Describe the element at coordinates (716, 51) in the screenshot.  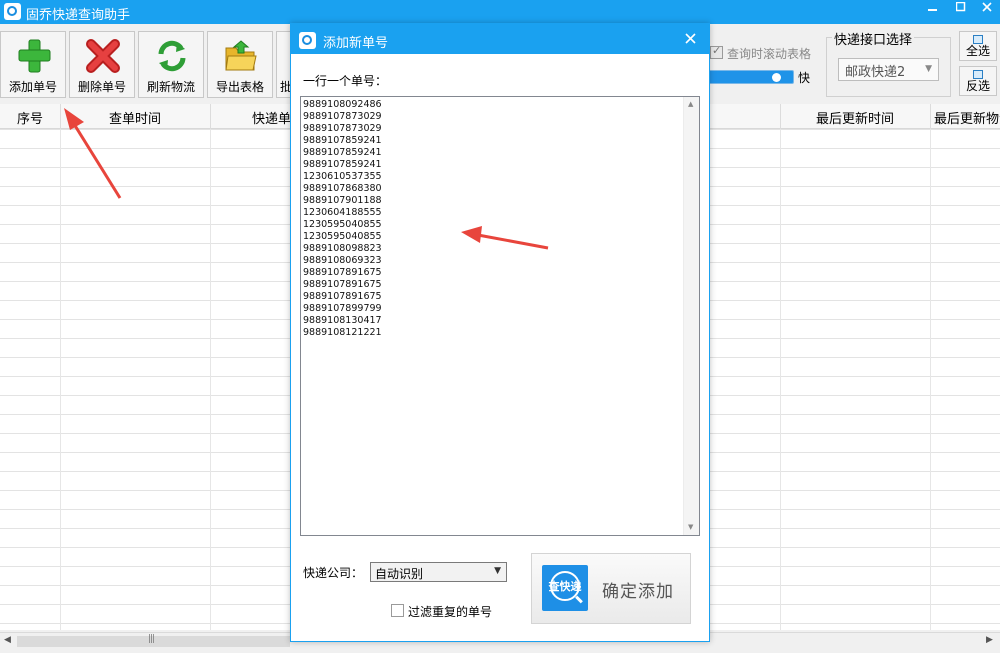
I see `scroll-table-checkbox` at that location.